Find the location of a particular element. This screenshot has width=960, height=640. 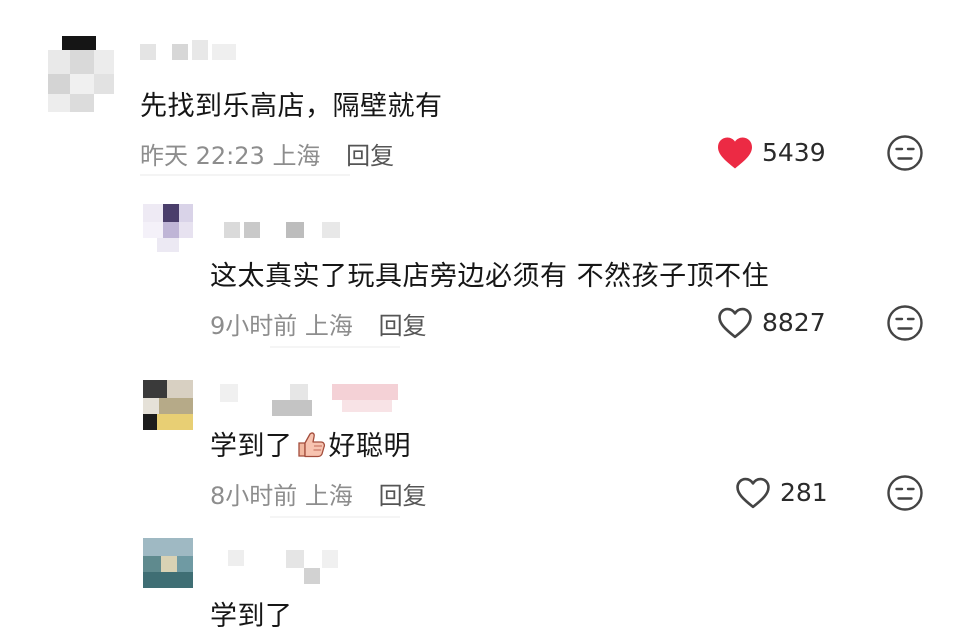

like-count: 281 is located at coordinates (804, 492).